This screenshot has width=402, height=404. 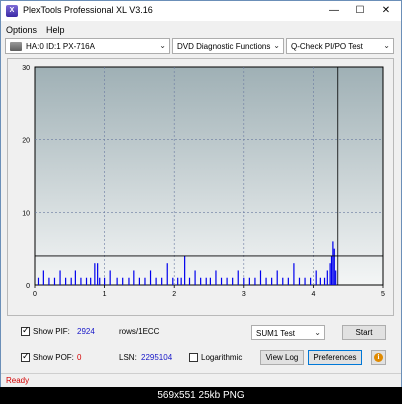 What do you see at coordinates (26, 213) in the screenshot?
I see `y-tick-label: 10` at bounding box center [26, 213].